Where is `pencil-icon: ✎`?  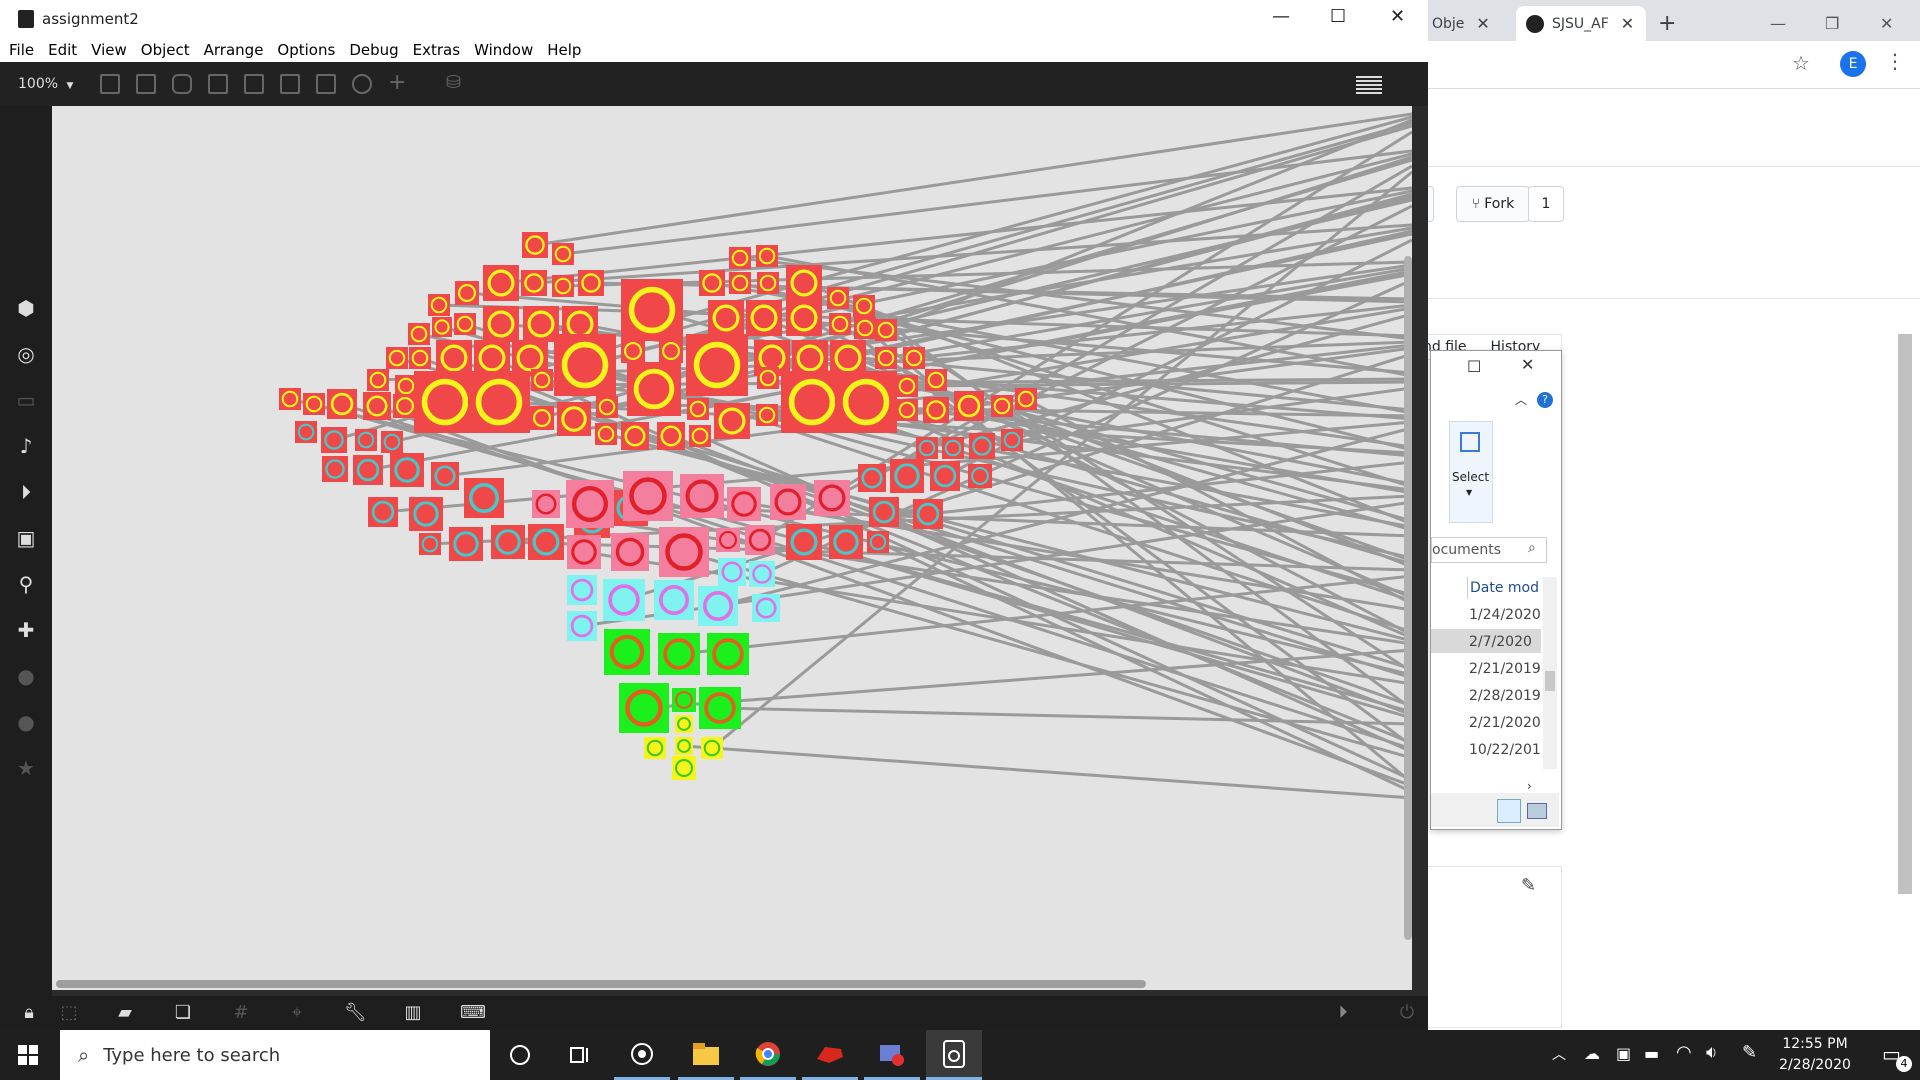 pencil-icon: ✎ is located at coordinates (1528, 885).